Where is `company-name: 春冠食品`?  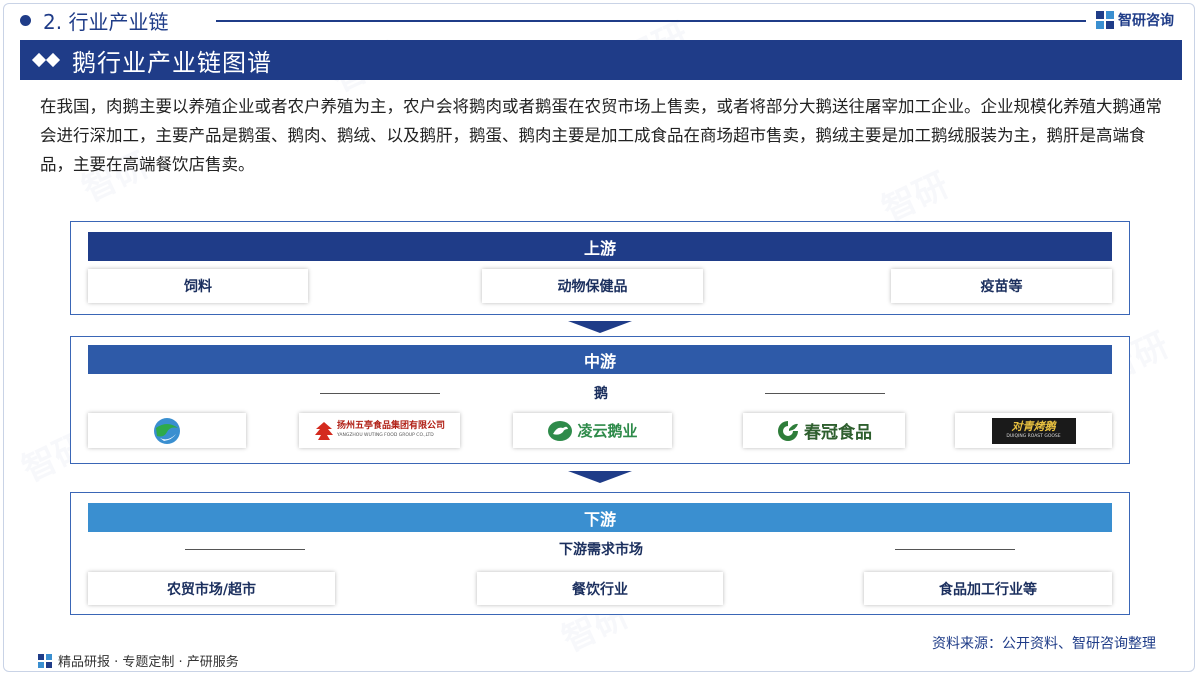 company-name: 春冠食品 is located at coordinates (838, 433).